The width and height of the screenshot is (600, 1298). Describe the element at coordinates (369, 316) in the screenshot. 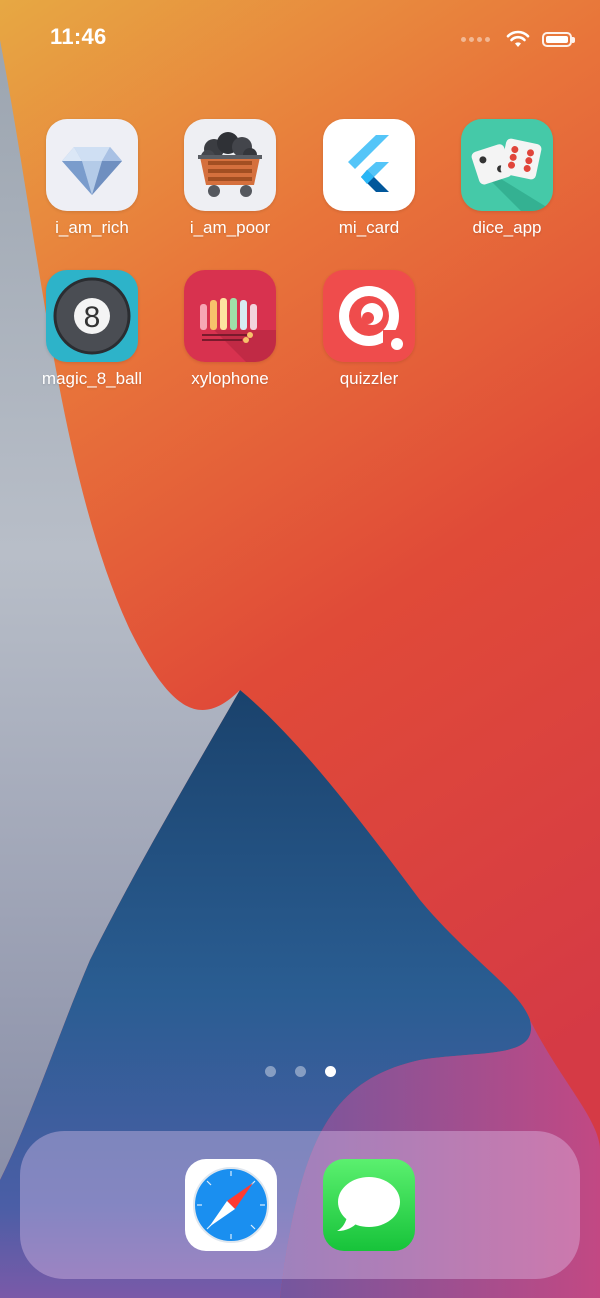

I see `quizzler-icon` at that location.